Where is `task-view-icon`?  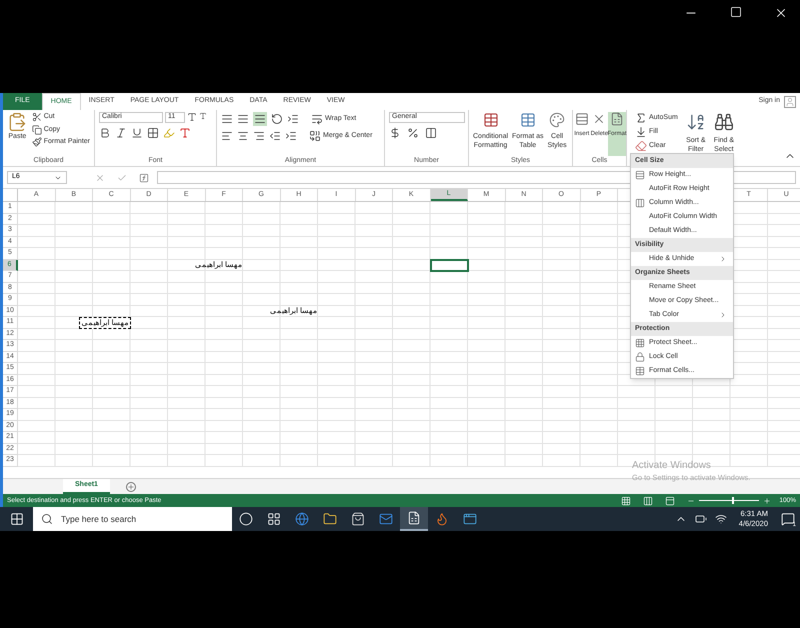
task-view-icon is located at coordinates (274, 519).